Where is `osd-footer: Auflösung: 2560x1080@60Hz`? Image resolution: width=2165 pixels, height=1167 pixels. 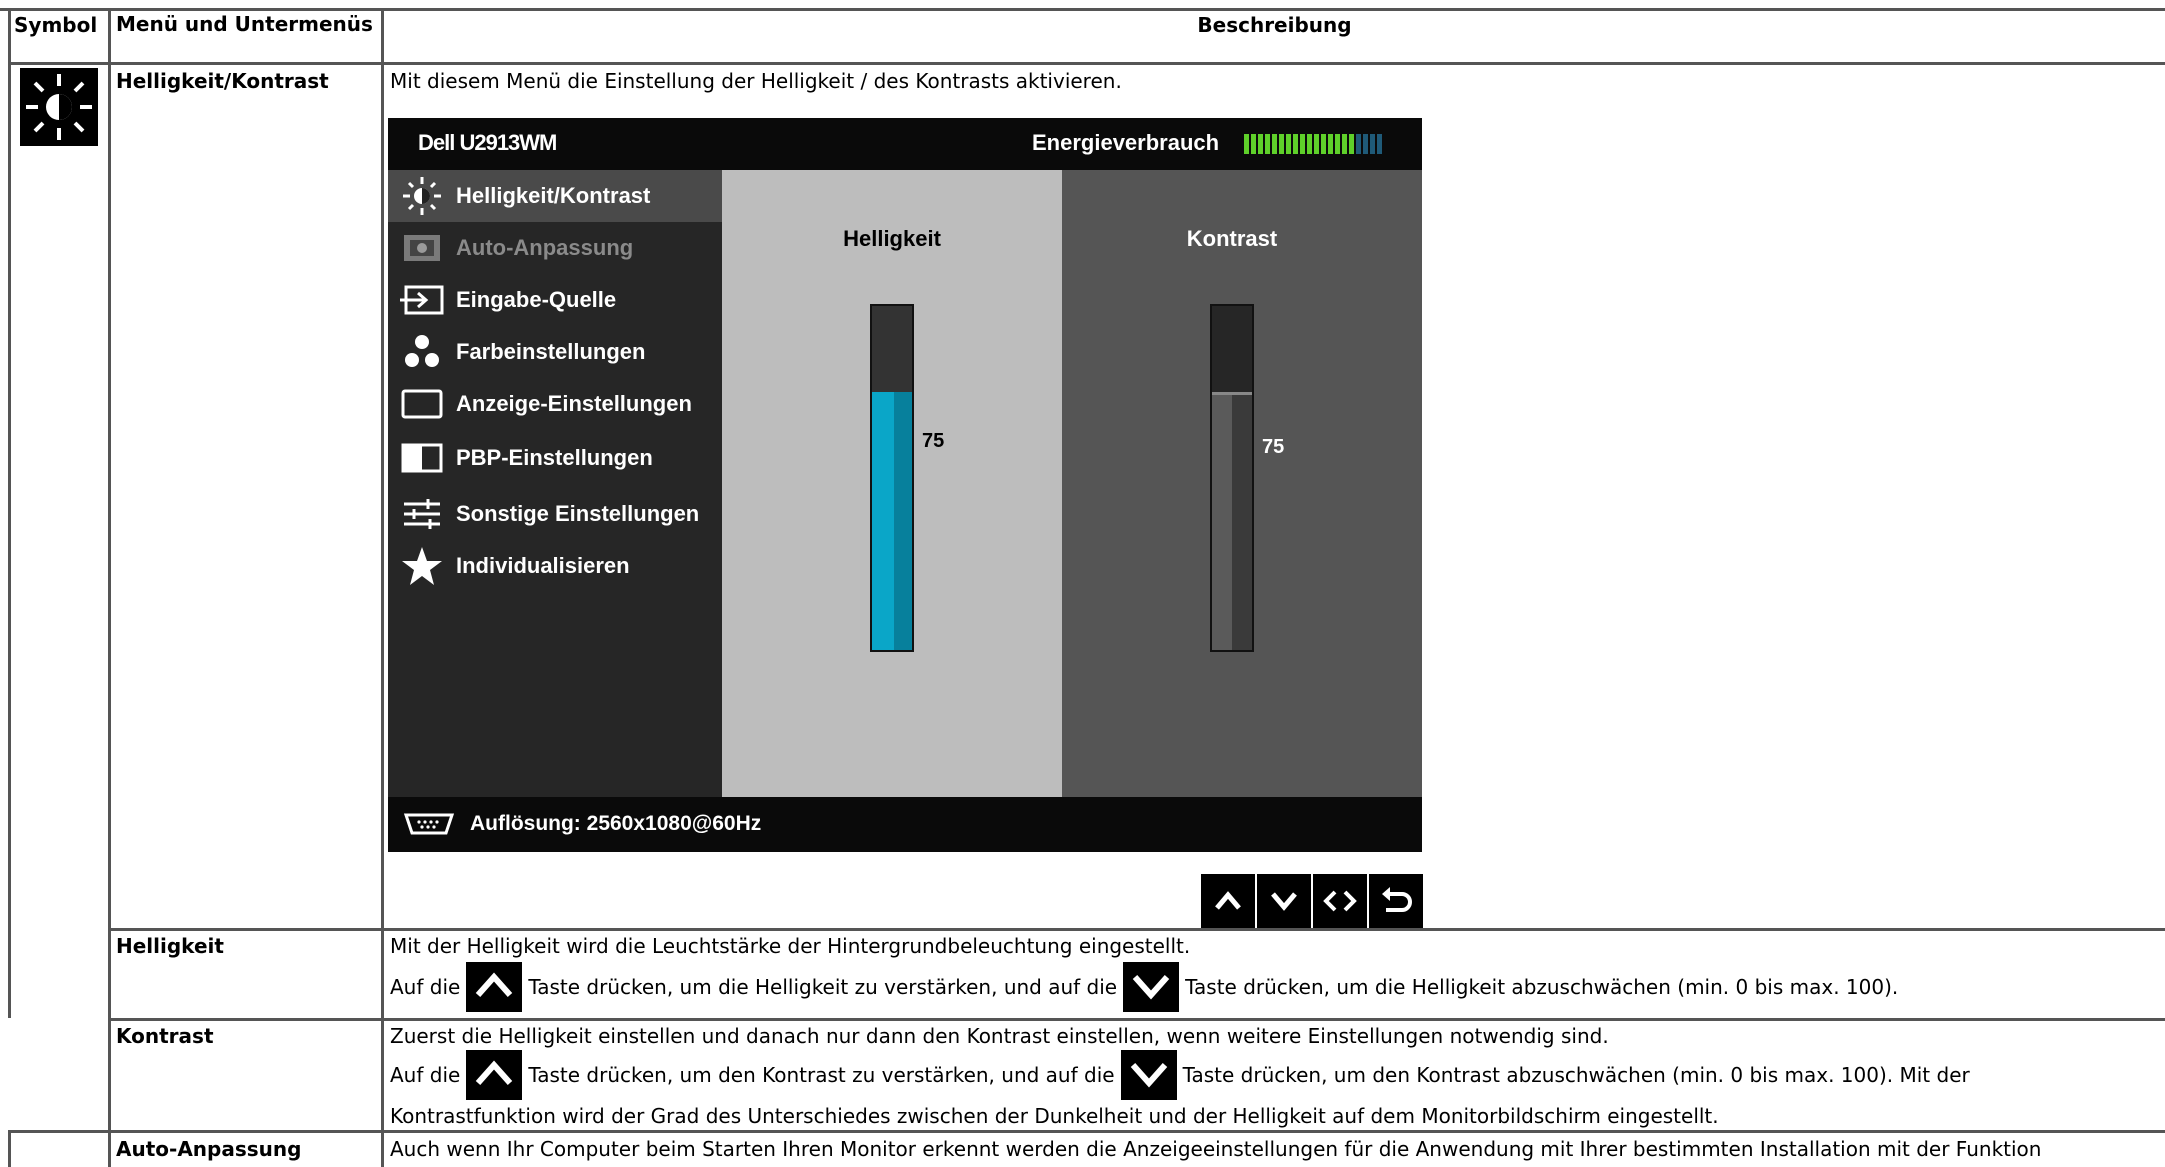 osd-footer: Auflösung: 2560x1080@60Hz is located at coordinates (905, 824).